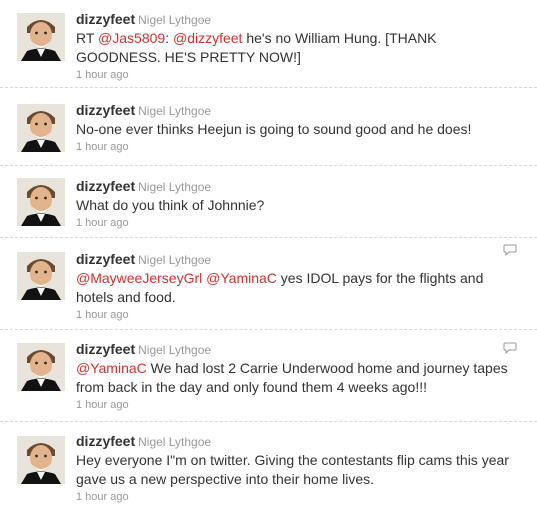 This screenshot has height=514, width=537. Describe the element at coordinates (170, 205) in the screenshot. I see `tweet-text-segment: What do you think of Johnnie?` at that location.